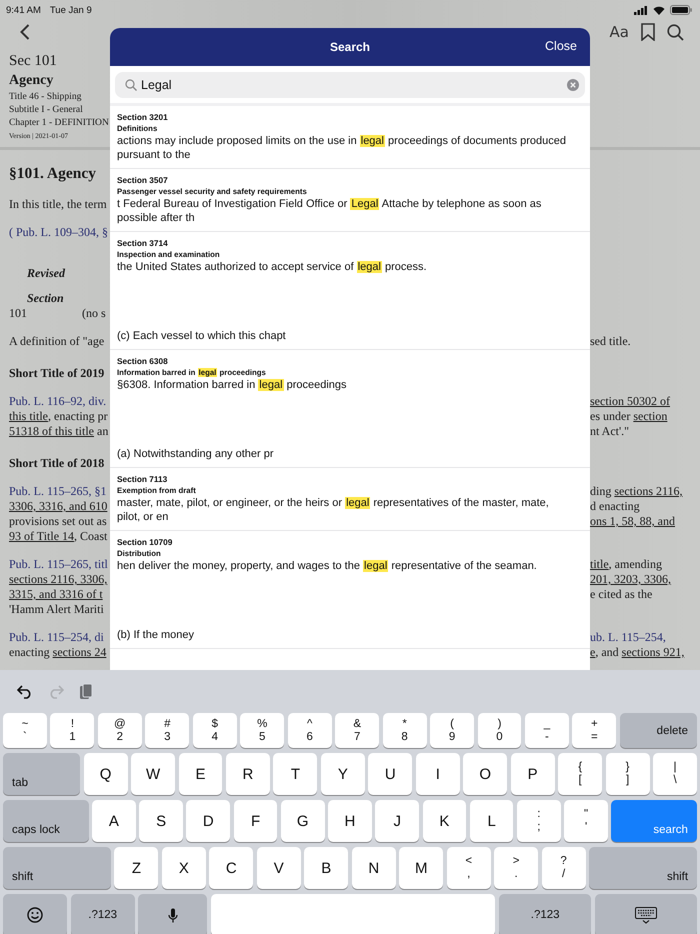  I want to click on symbol-key: _ -, so click(546, 730).